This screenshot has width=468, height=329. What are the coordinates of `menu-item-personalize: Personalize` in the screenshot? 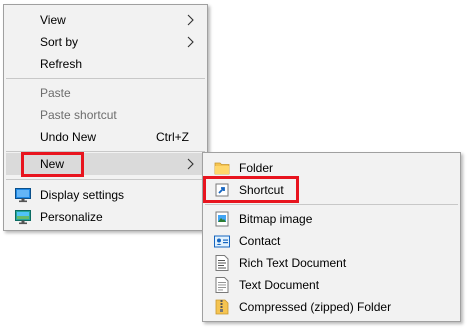 It's located at (105, 217).